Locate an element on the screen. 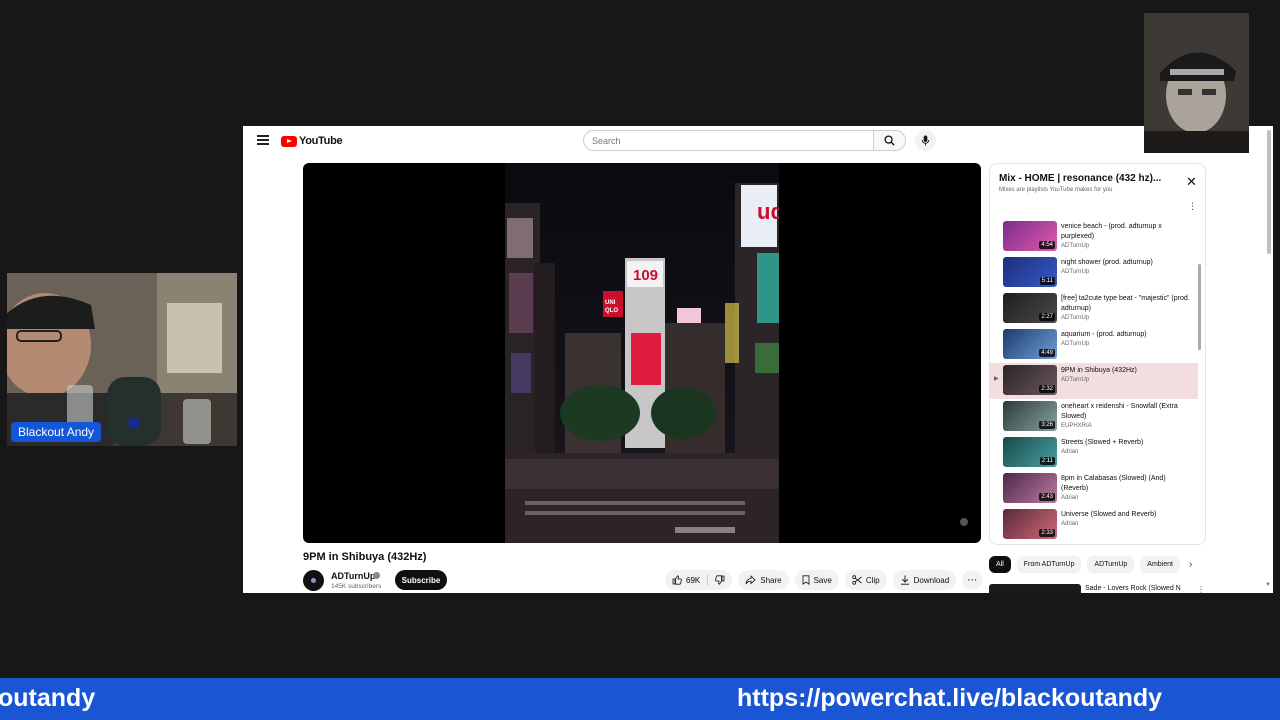  verified-icon is located at coordinates (376, 575).